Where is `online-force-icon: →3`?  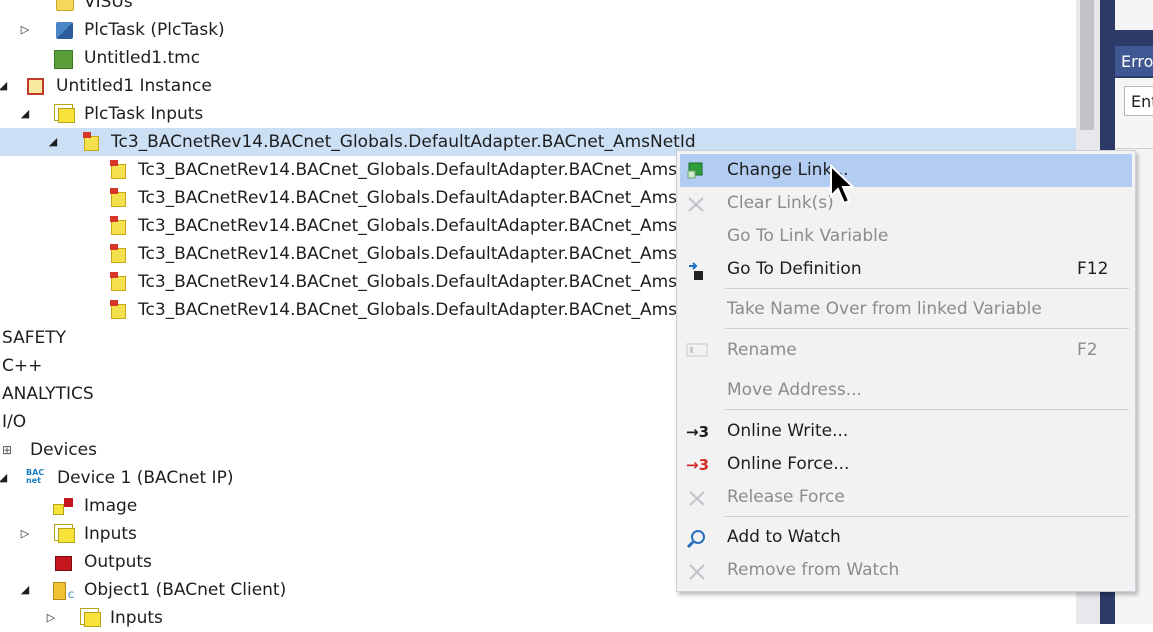 online-force-icon: →3 is located at coordinates (698, 465).